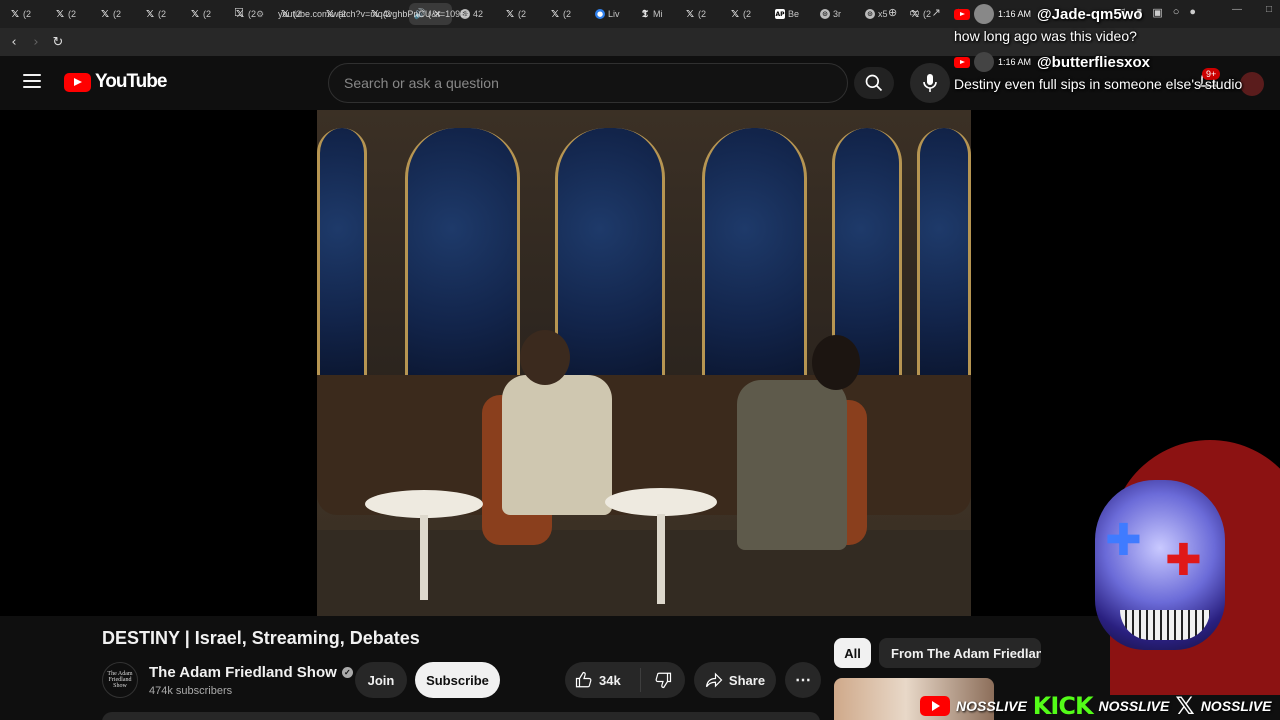  Describe the element at coordinates (374, 14) in the screenshot. I see `url-text: youtube.com/watch?v=mq4vghbPnCU&t=1095s` at that location.